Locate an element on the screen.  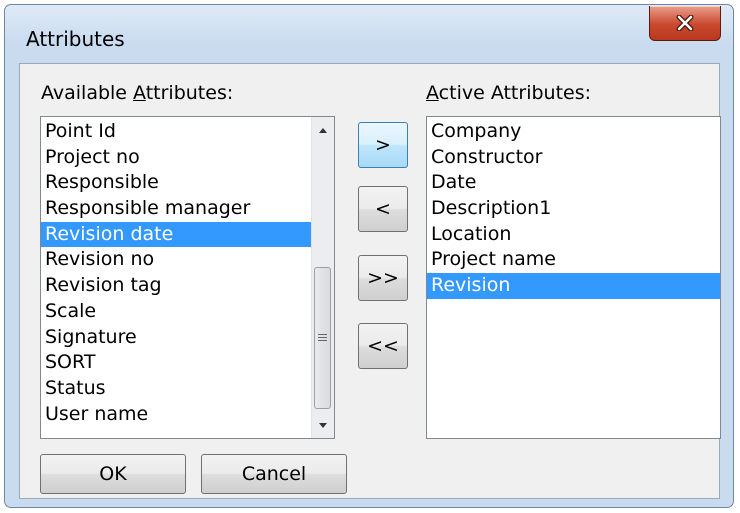
list-item: Responsible is located at coordinates (176, 183).